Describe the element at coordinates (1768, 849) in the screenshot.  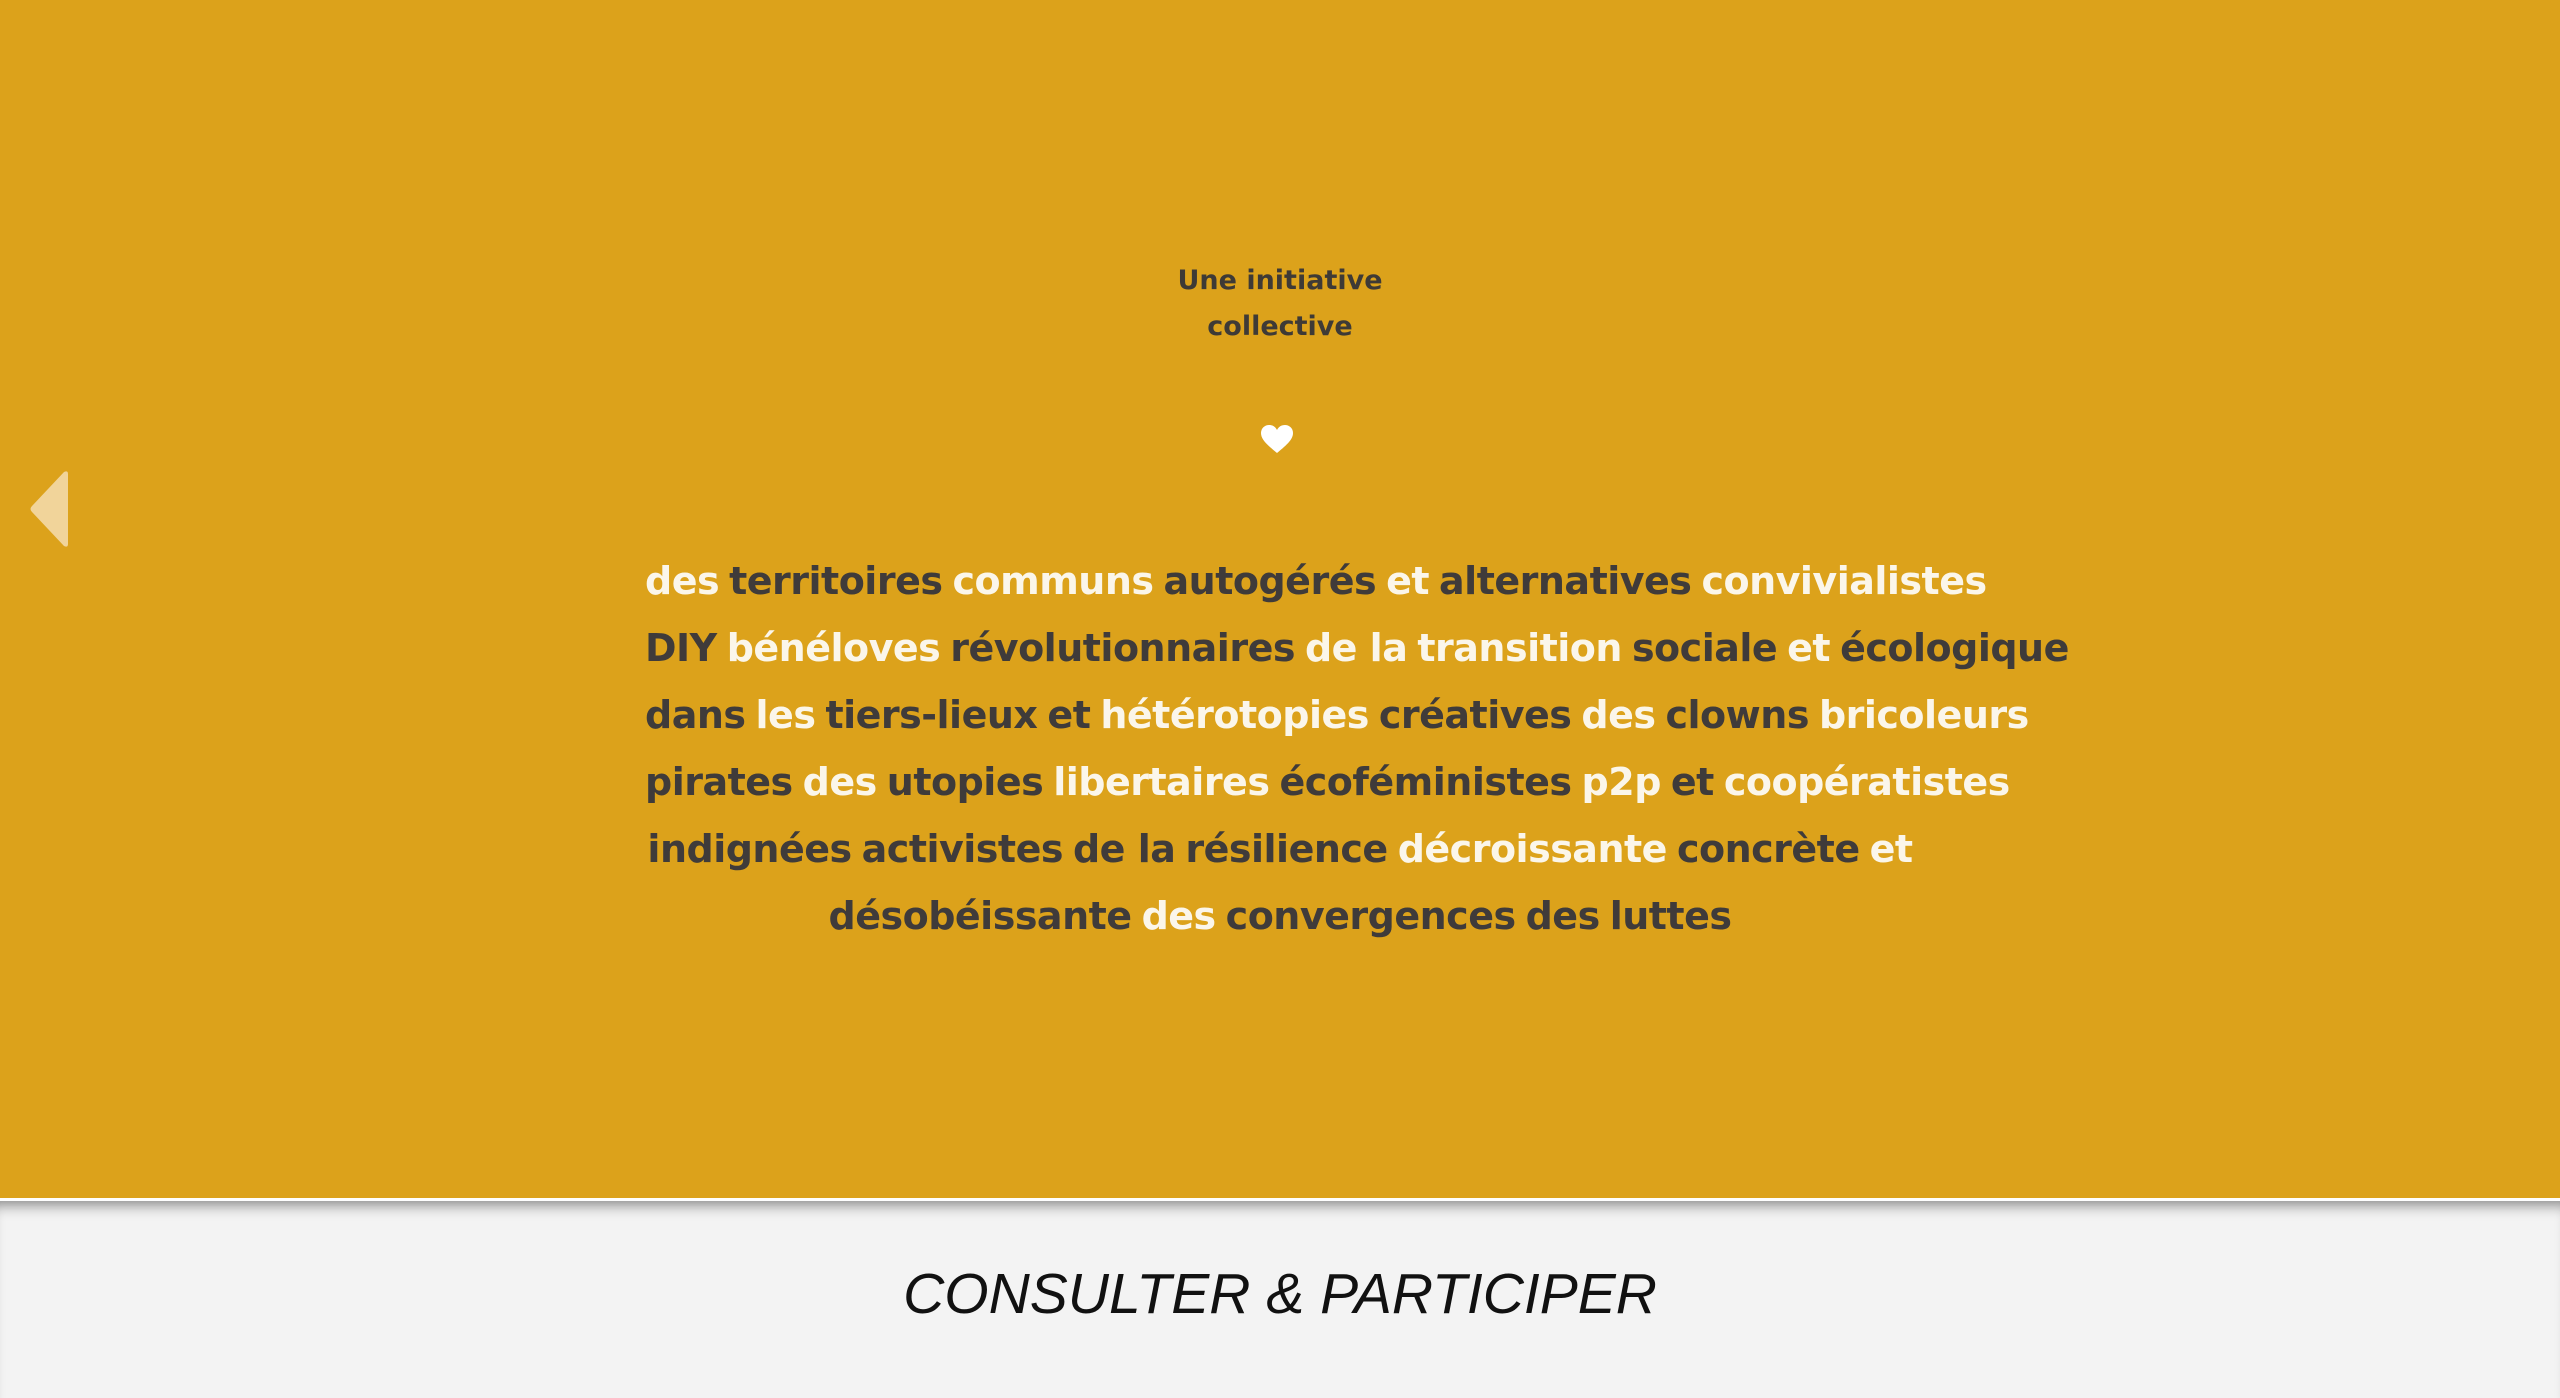
I see `word-cloud-word: concrète` at that location.